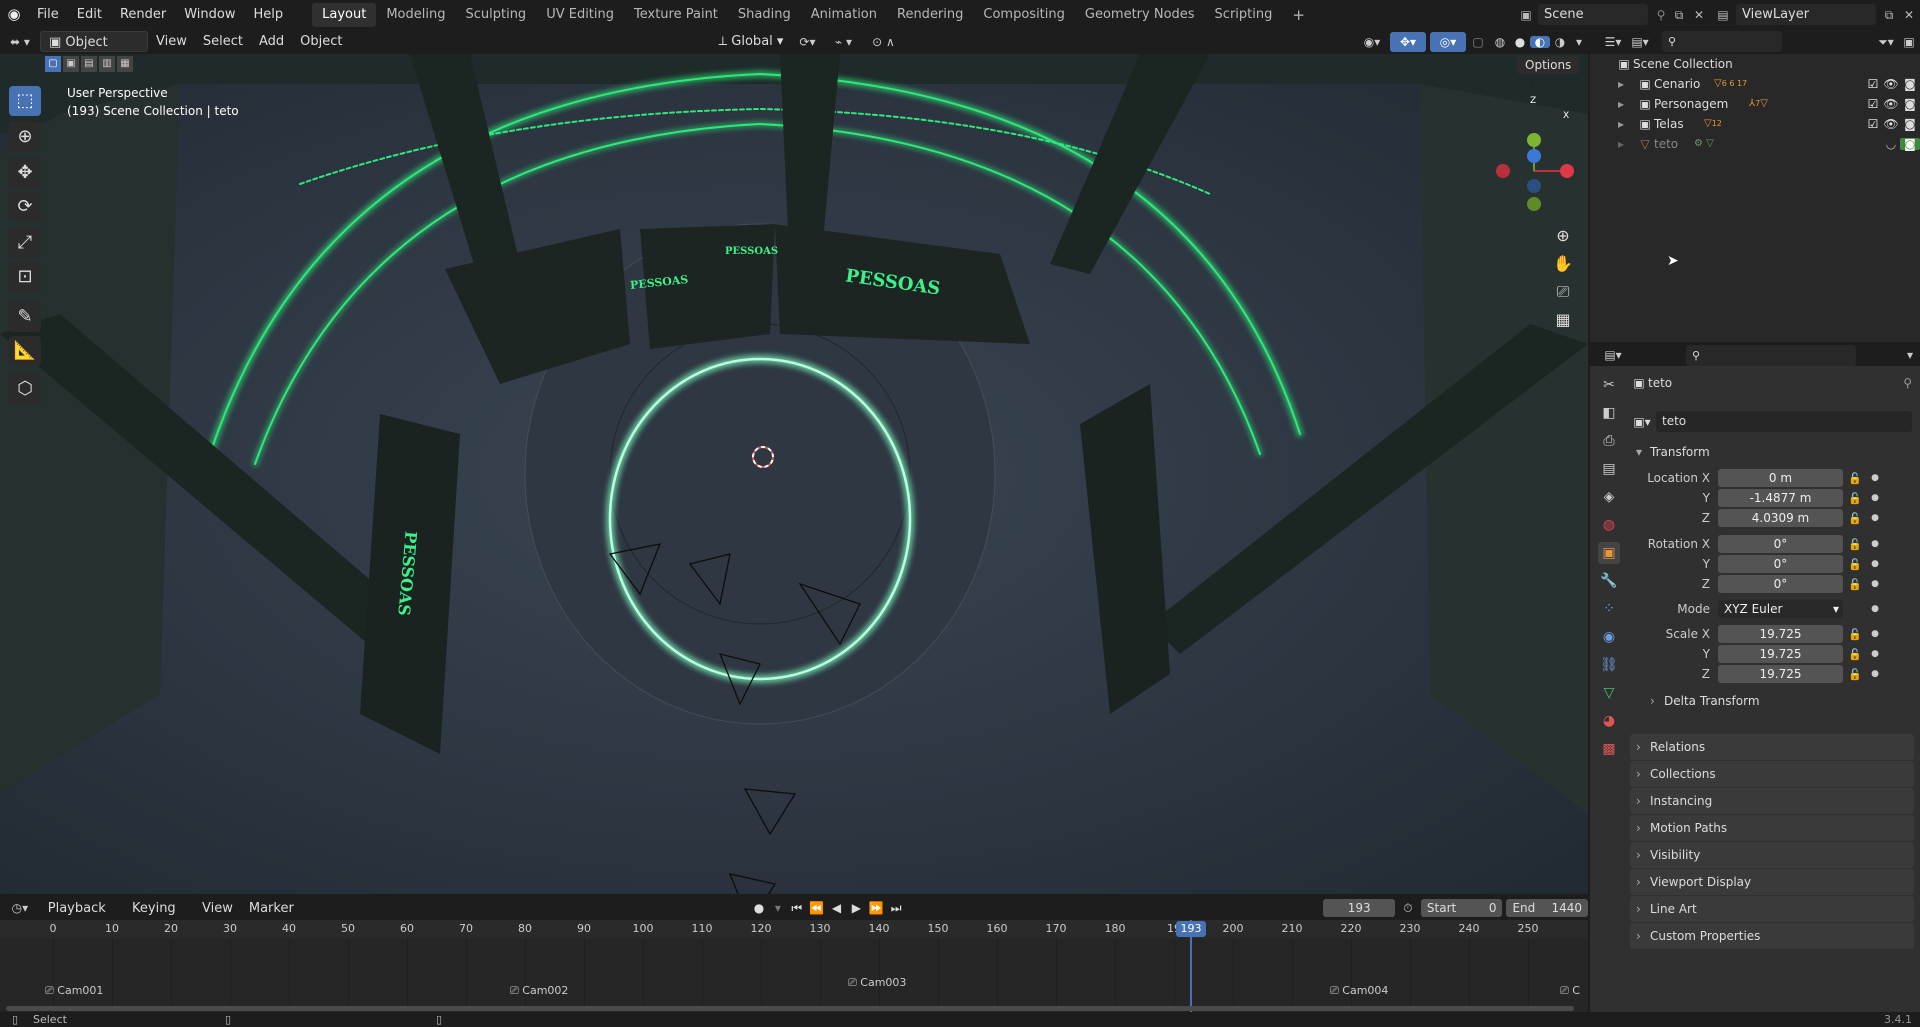  What do you see at coordinates (1024, 15) in the screenshot?
I see `tab-compositing: Compositing` at bounding box center [1024, 15].